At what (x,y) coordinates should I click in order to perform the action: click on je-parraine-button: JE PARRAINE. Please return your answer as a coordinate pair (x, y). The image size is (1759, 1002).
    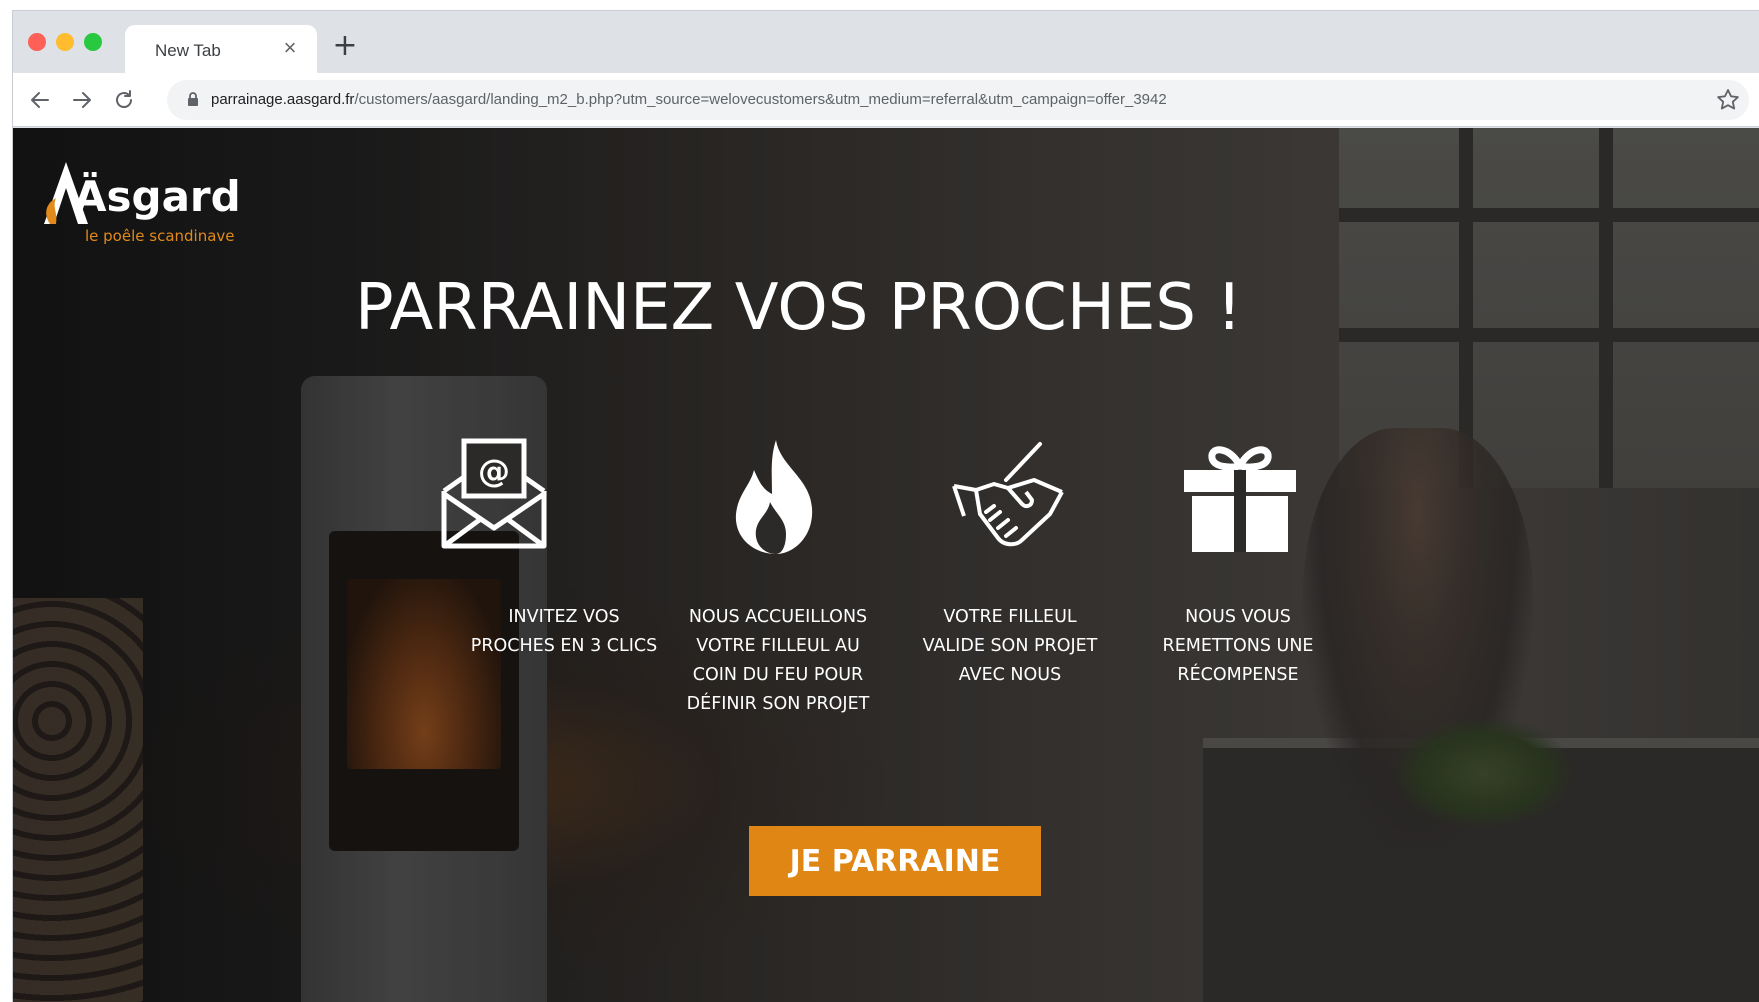
    Looking at the image, I should click on (895, 861).